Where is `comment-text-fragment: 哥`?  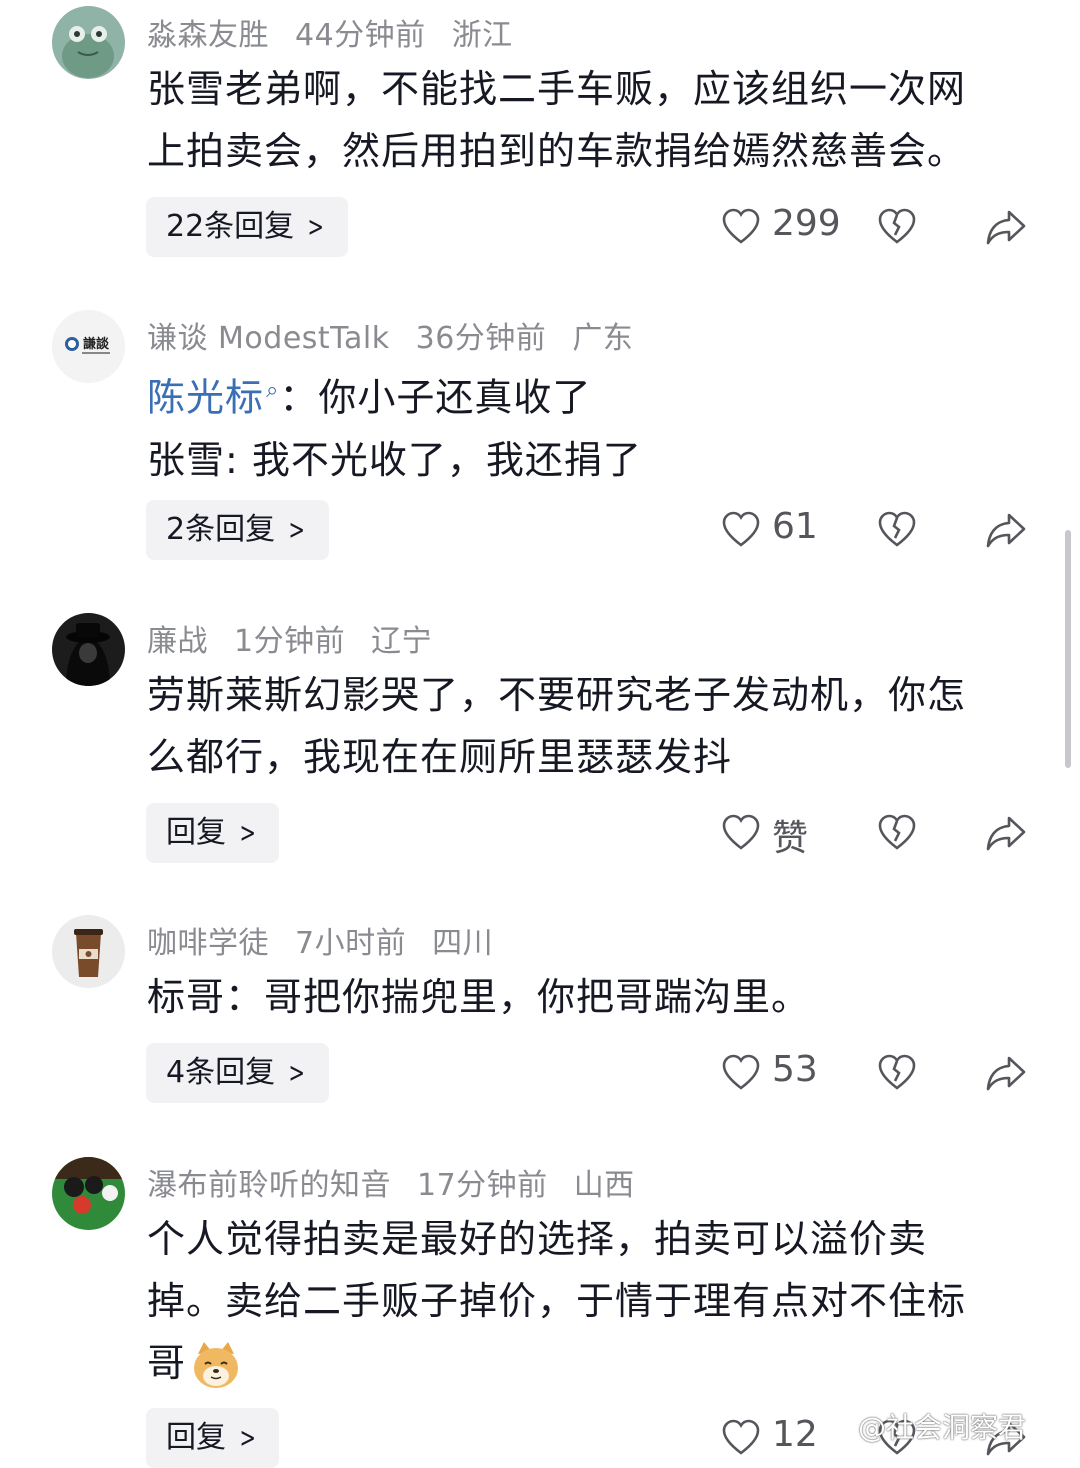
comment-text-fragment: 哥 is located at coordinates (167, 1363).